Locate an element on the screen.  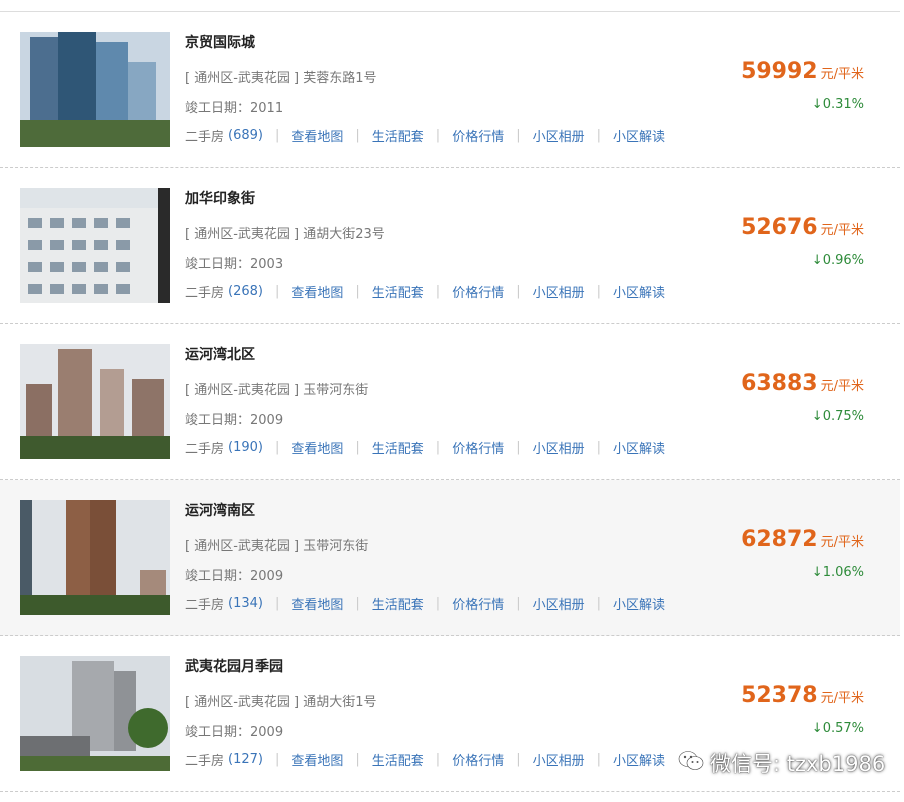
built-date: 竣工日期：2003 is located at coordinates (234, 264).